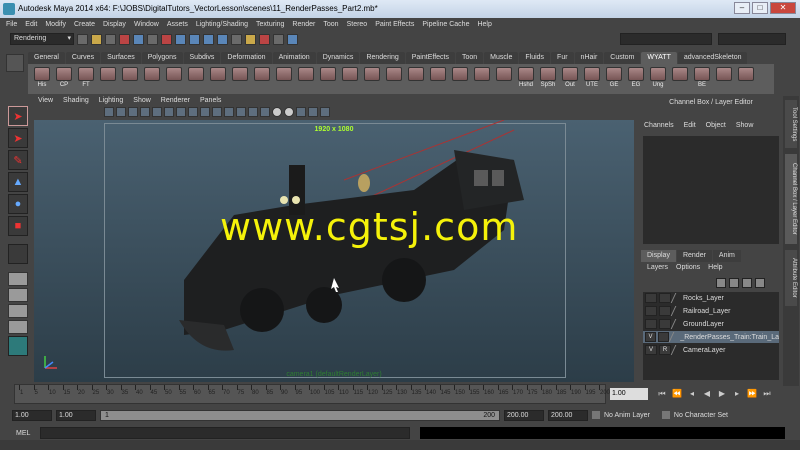 This screenshot has width=800, height=450. Describe the element at coordinates (114, 24) in the screenshot. I see `menu-display: Display` at that location.